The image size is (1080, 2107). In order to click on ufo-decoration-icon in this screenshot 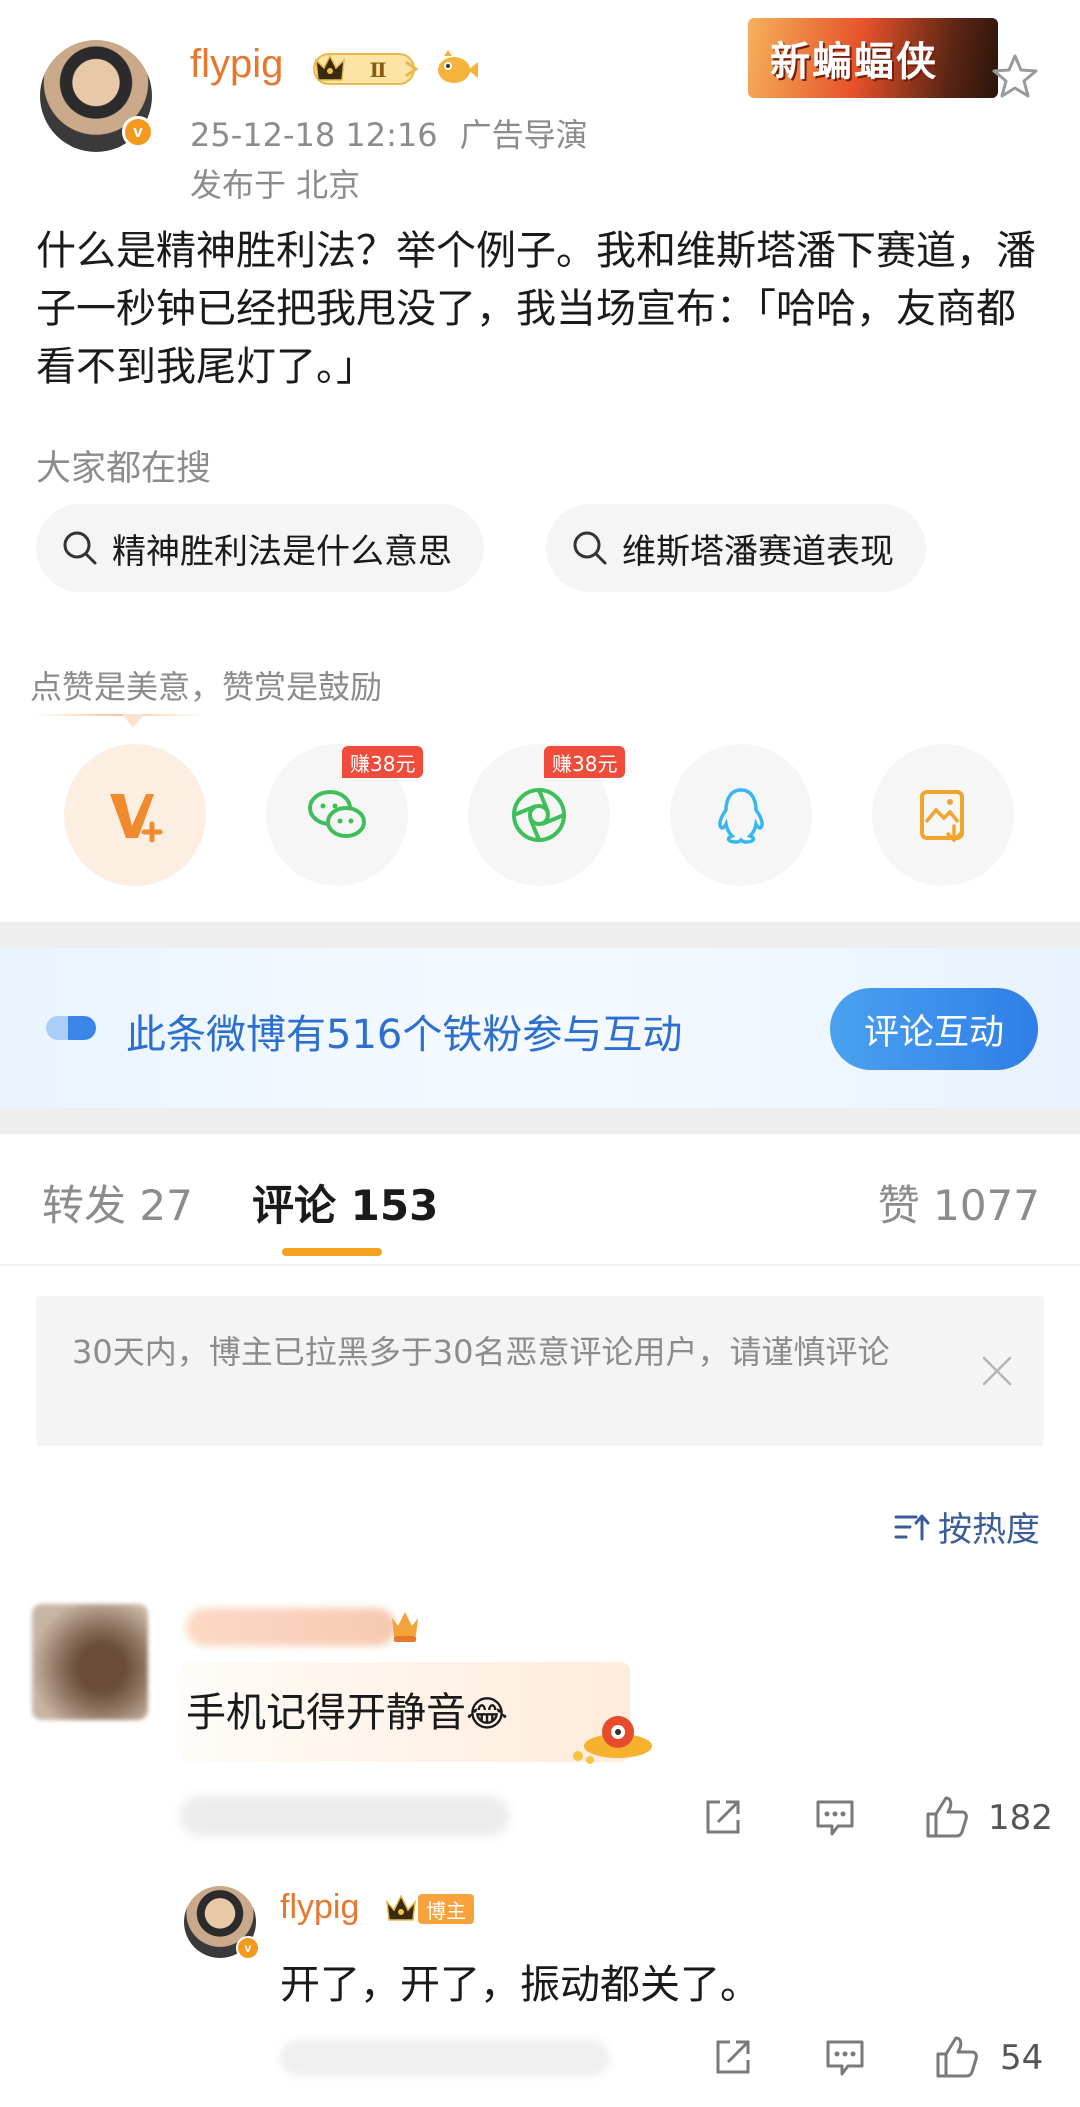, I will do `click(612, 1740)`.